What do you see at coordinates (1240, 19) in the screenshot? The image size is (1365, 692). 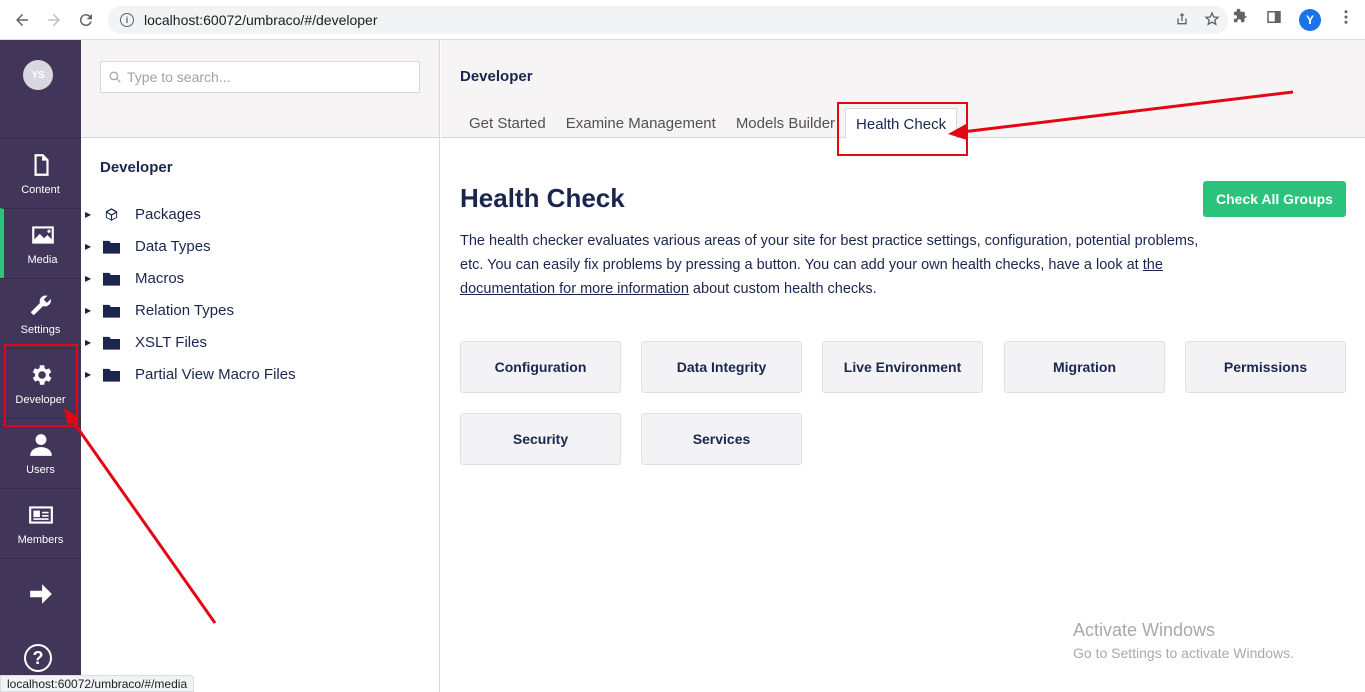 I see `extensions-puzzle-icon` at bounding box center [1240, 19].